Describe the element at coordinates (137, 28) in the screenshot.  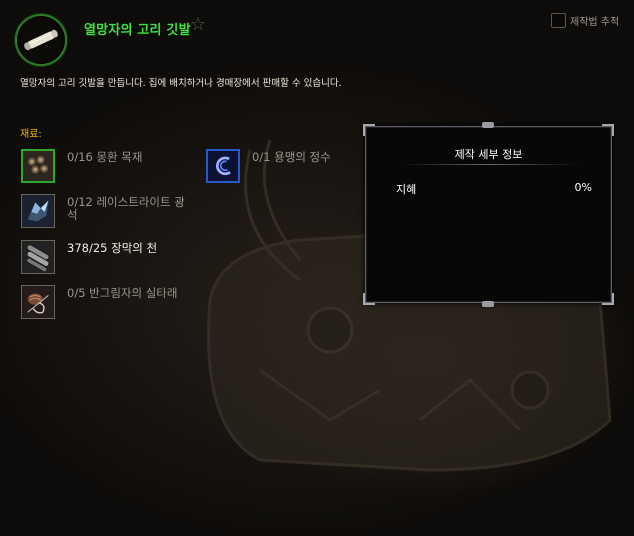
I see `recipe-title: 열망자의 고리 깃발` at that location.